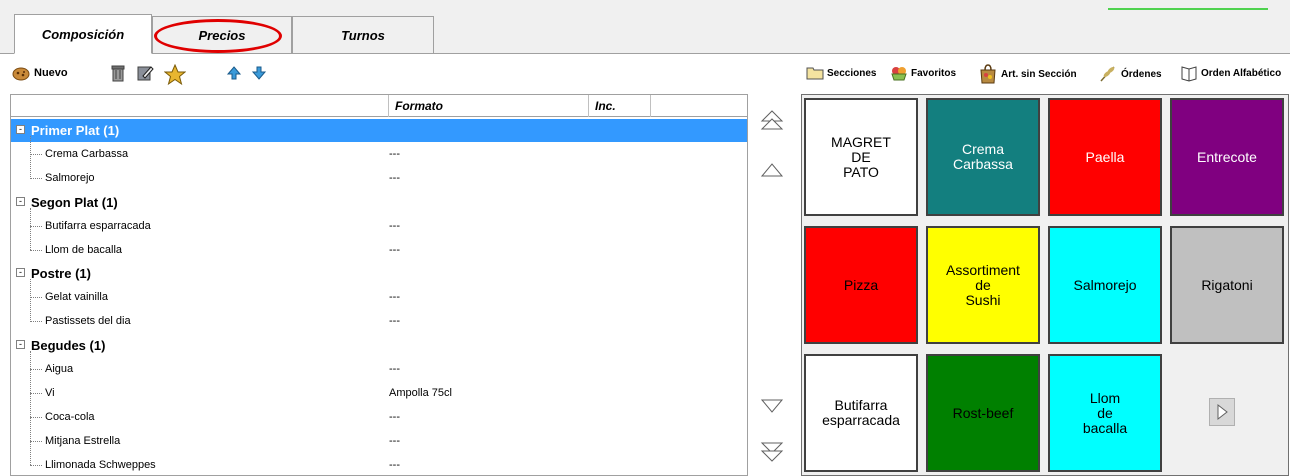 This screenshot has height=476, width=1290. I want to click on tree-header: Formato Inc., so click(379, 106).